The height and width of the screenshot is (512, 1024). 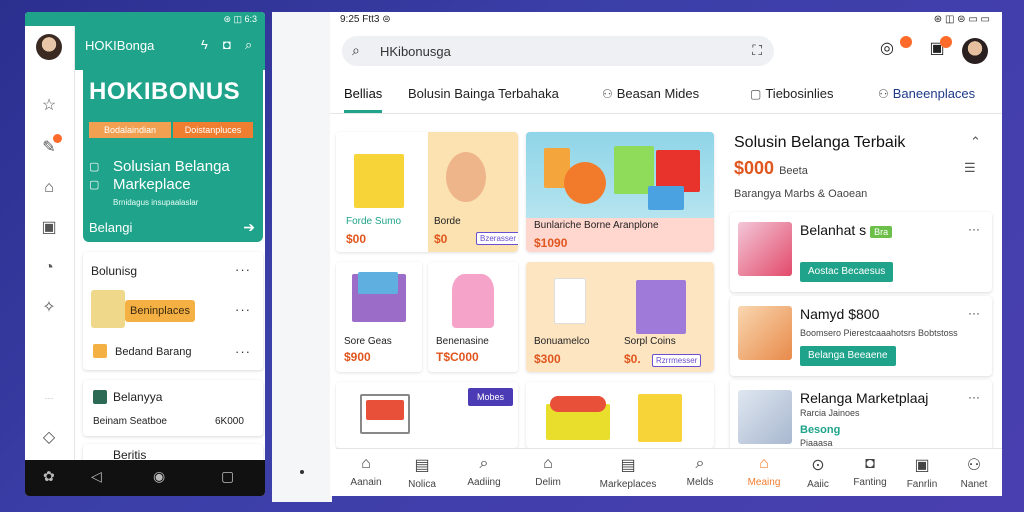 I want to click on search-input: HKibonusga, so click(x=415, y=51).